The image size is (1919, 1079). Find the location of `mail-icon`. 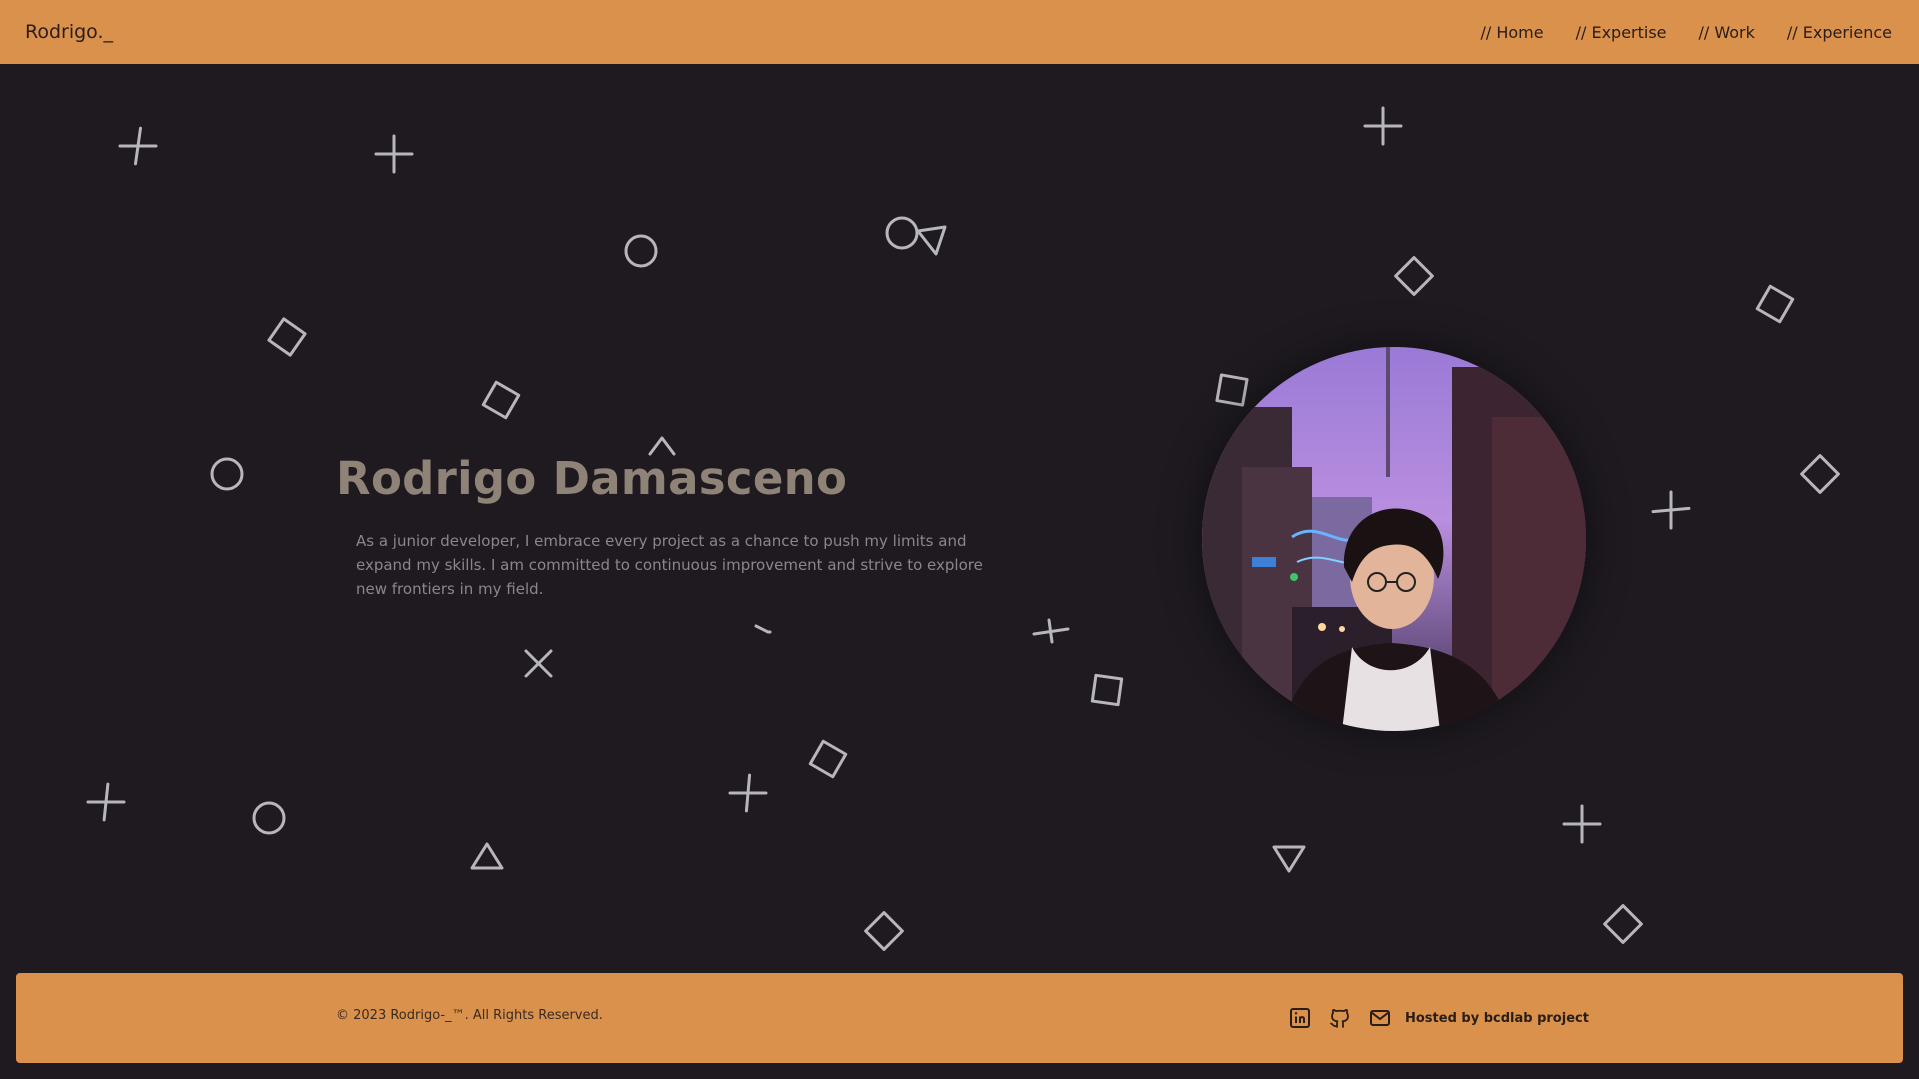

mail-icon is located at coordinates (1380, 1018).